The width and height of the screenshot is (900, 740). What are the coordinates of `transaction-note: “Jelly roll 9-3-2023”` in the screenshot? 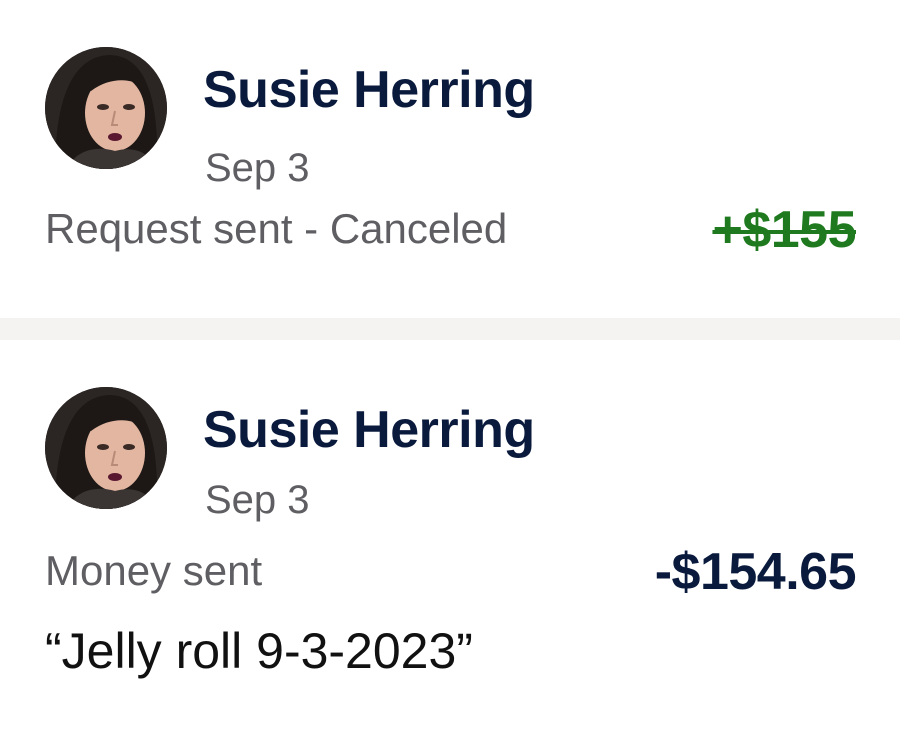 It's located at (259, 651).